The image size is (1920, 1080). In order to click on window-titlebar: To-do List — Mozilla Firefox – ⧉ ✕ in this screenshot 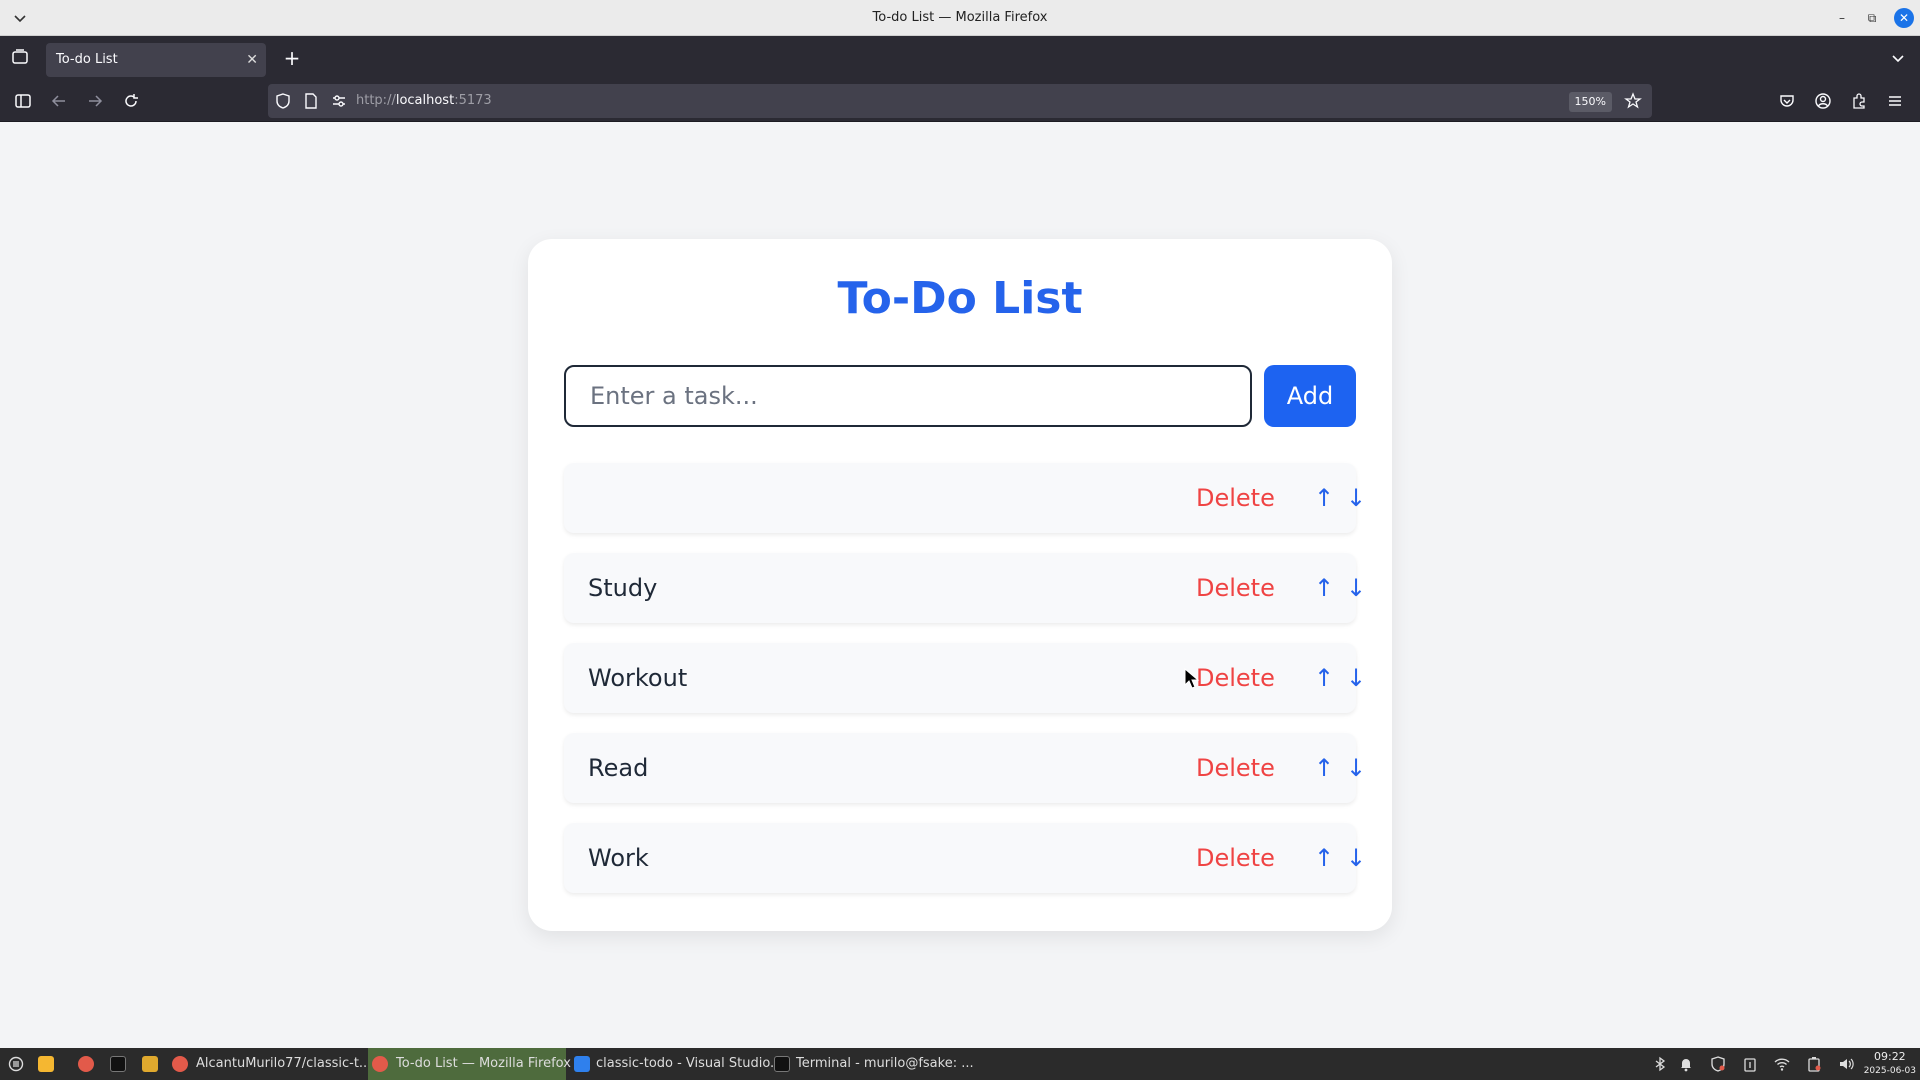, I will do `click(960, 18)`.